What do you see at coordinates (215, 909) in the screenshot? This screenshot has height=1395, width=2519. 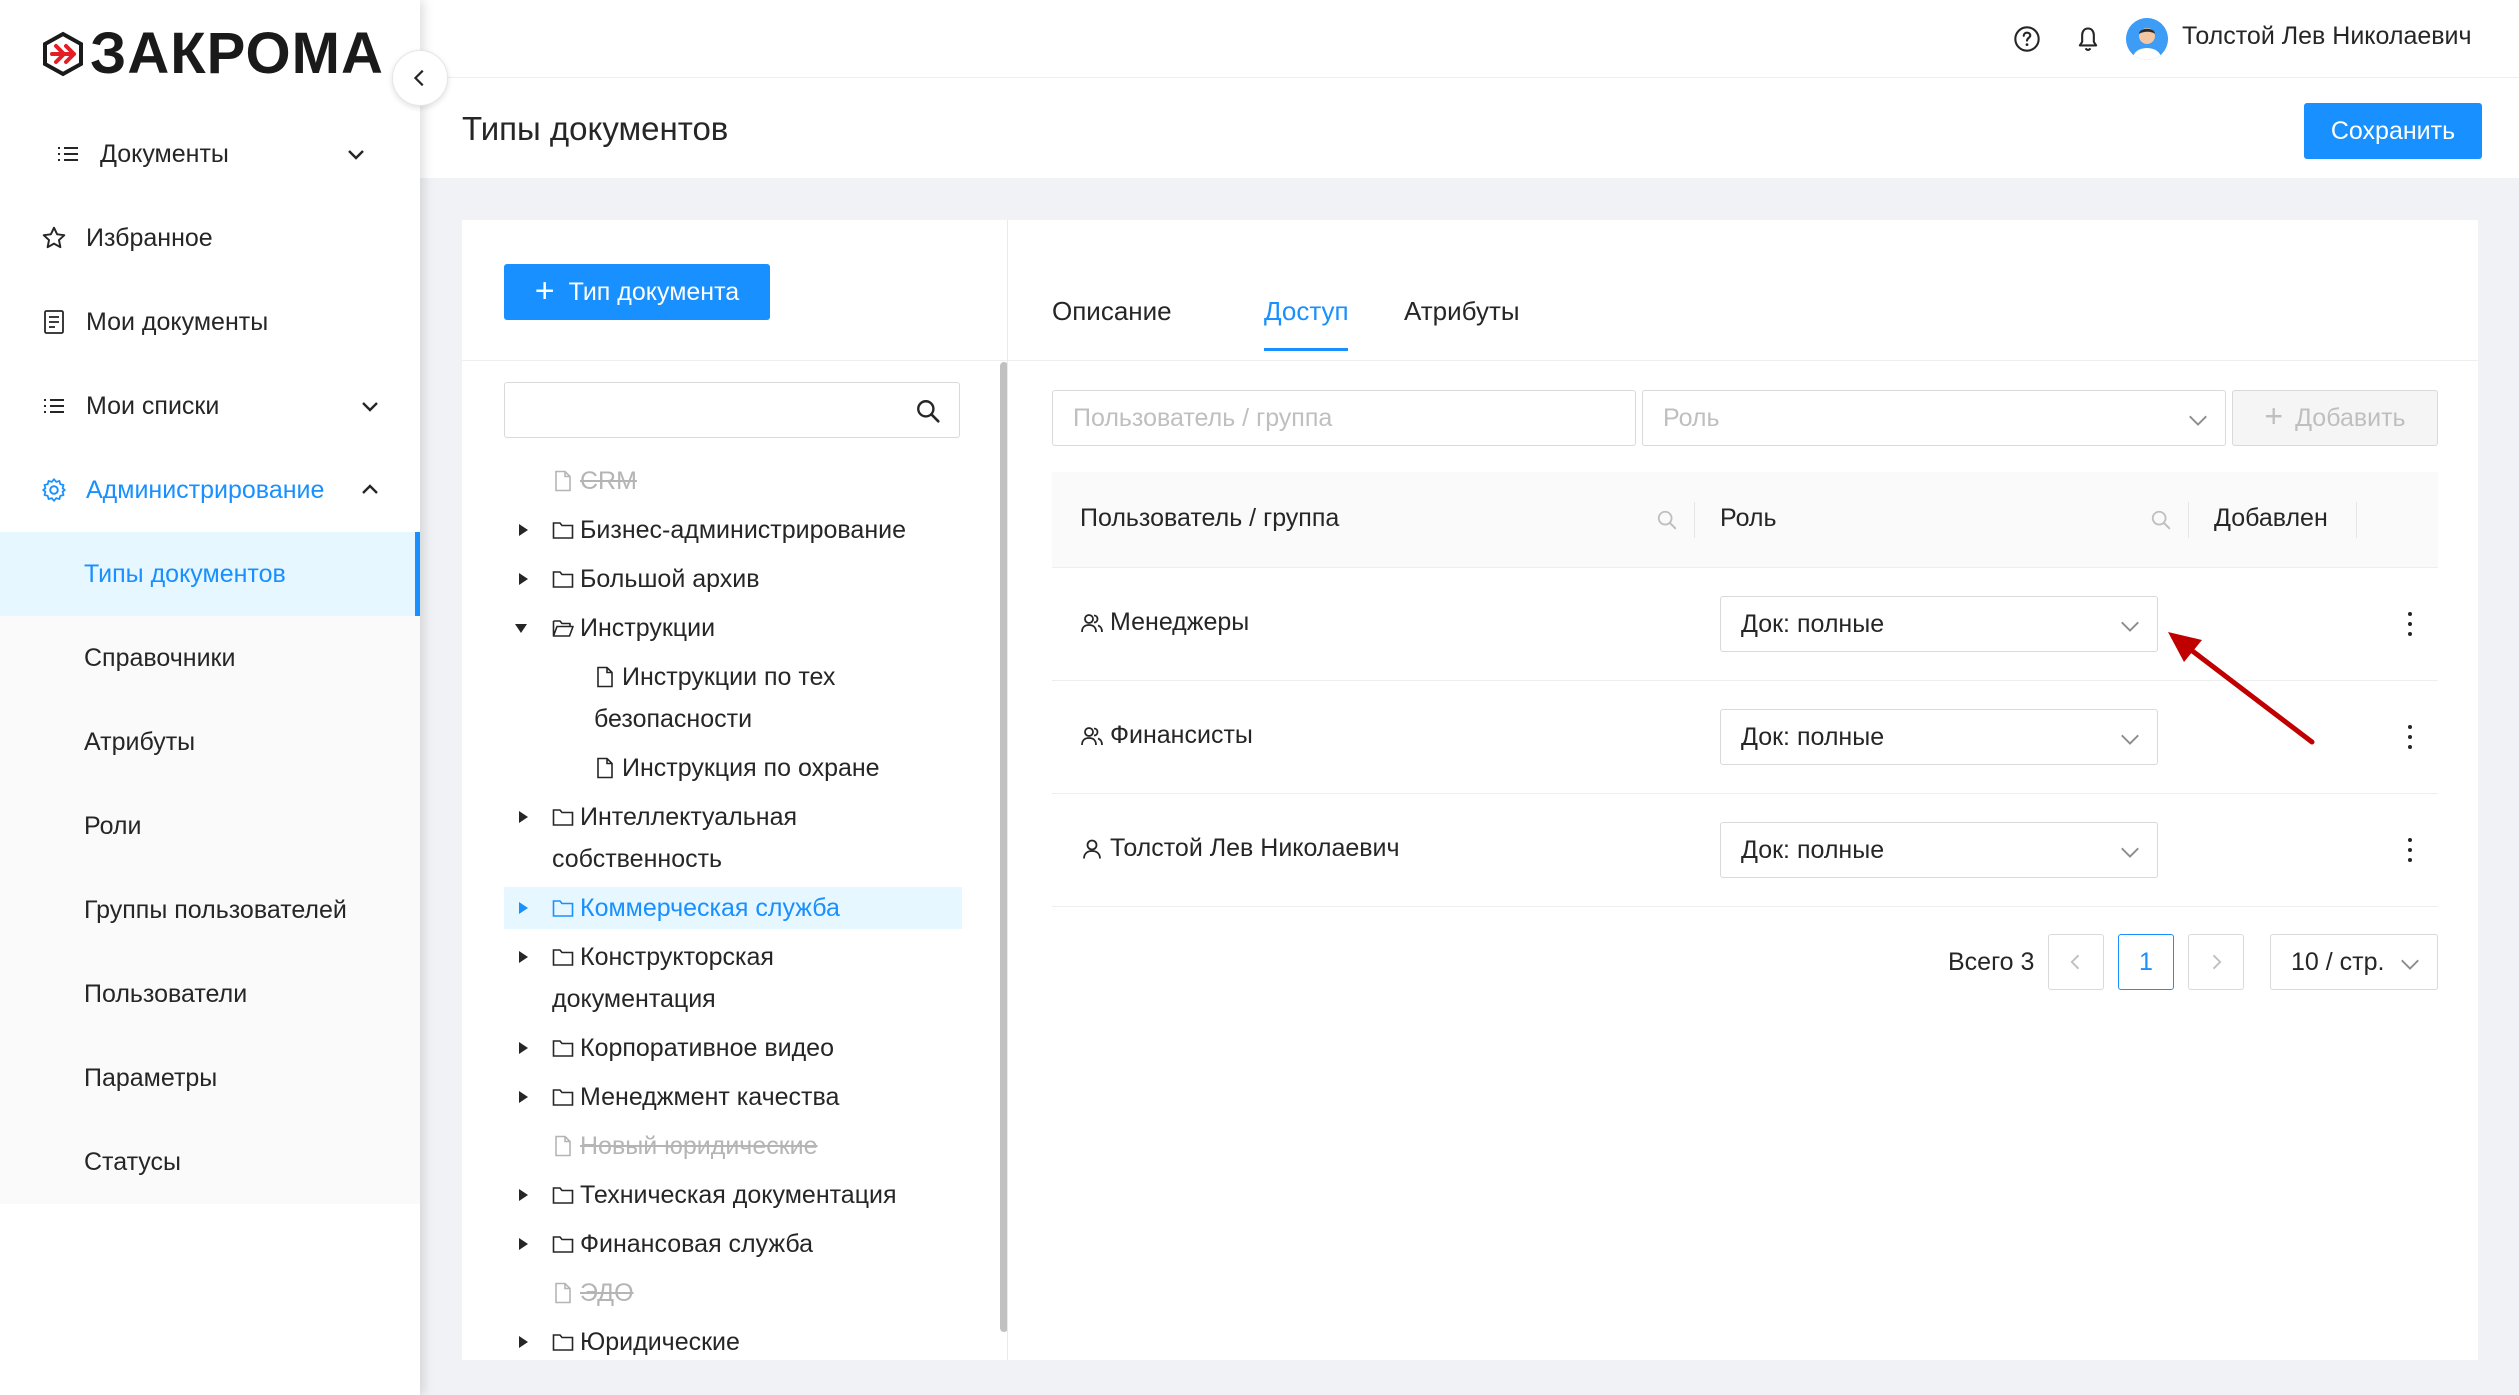 I see `sidebar-item-label: Группы пользователей` at bounding box center [215, 909].